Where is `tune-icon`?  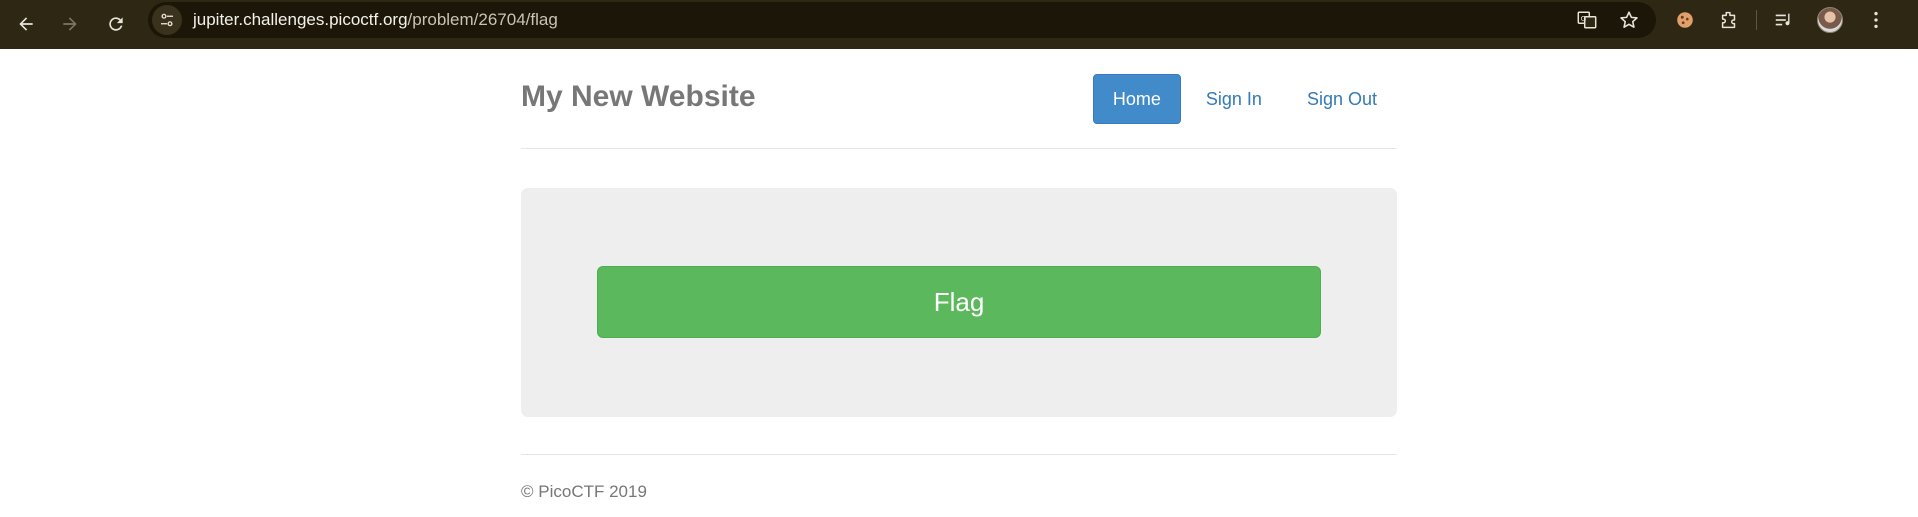 tune-icon is located at coordinates (167, 20).